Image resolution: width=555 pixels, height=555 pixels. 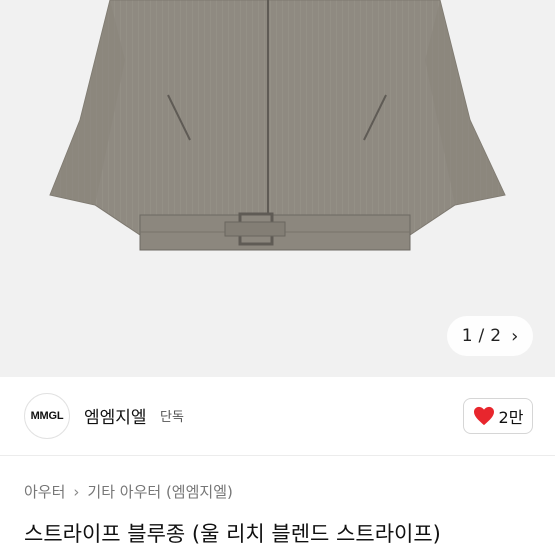 I want to click on divider, so click(x=277, y=455).